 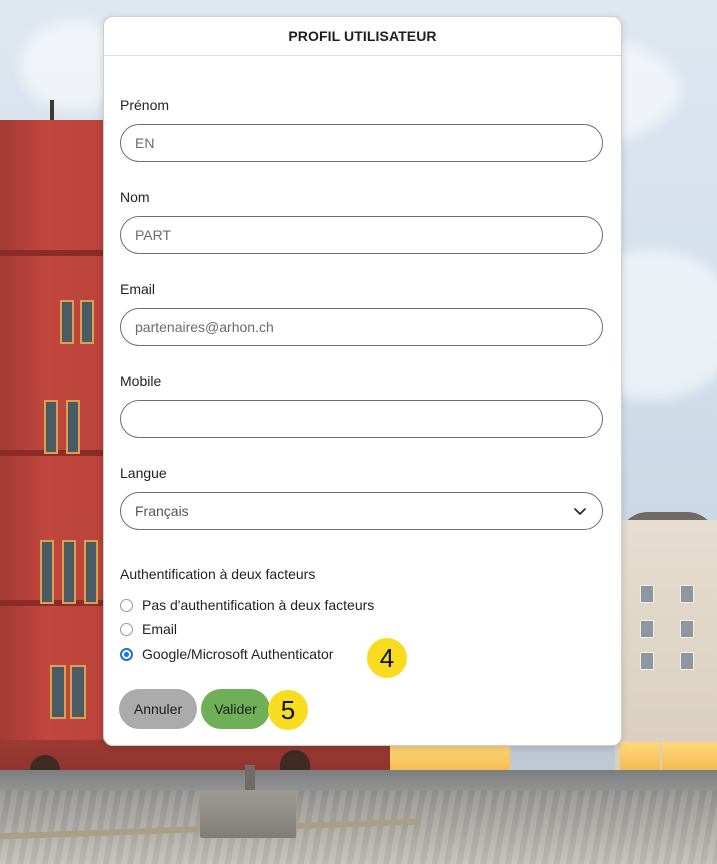 What do you see at coordinates (358, 827) in the screenshot?
I see `cobblestones` at bounding box center [358, 827].